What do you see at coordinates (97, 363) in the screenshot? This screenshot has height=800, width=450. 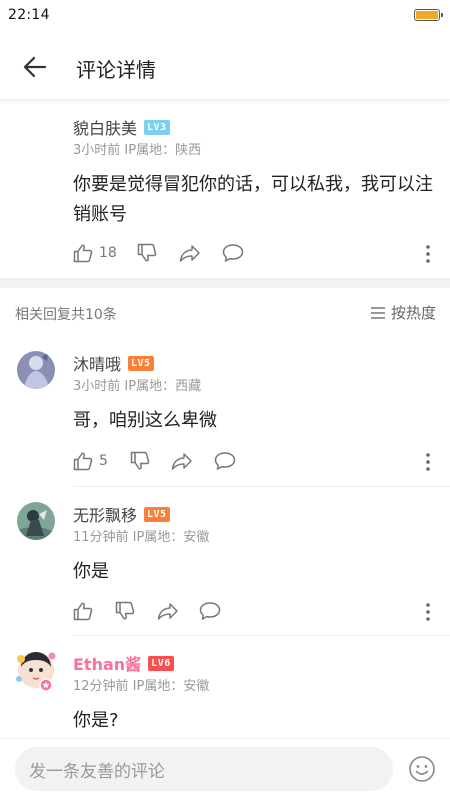 I see `reply-username: 沐晴哦` at bounding box center [97, 363].